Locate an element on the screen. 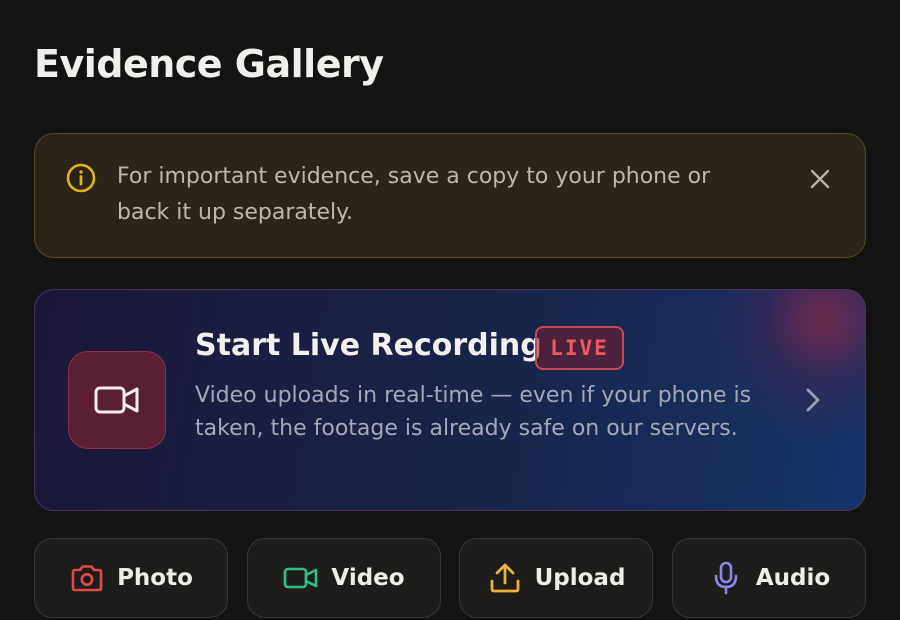 The height and width of the screenshot is (620, 900). live-recording-title: Start Live Recording is located at coordinates (368, 345).